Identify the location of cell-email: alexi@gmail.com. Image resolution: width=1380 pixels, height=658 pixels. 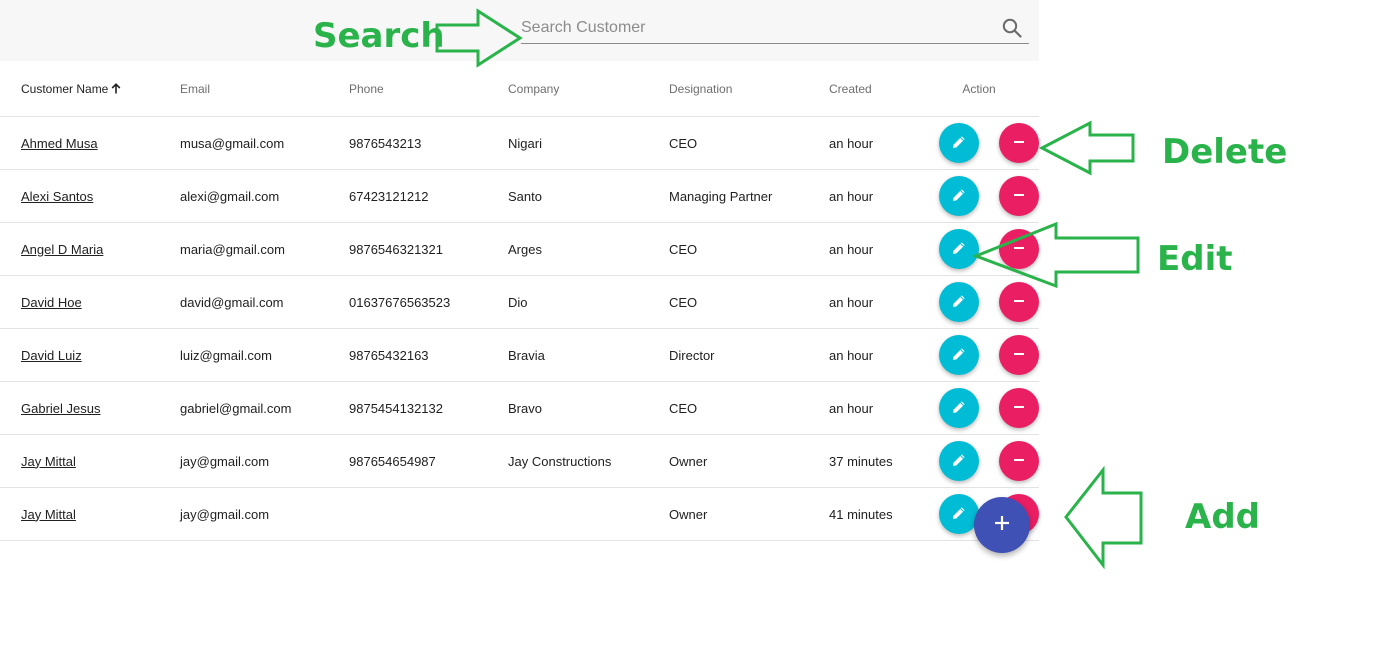
(243, 196).